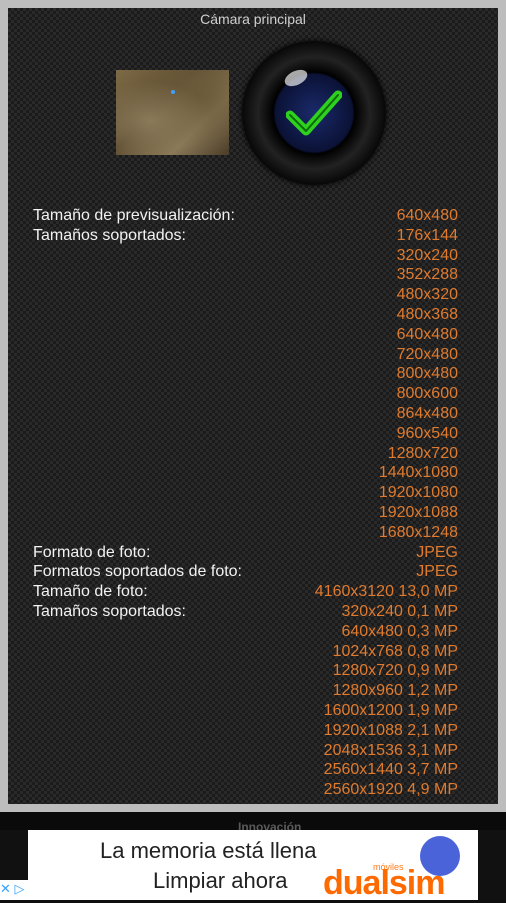 The width and height of the screenshot is (506, 903). I want to click on property-value: 1920x1088 2,1 MP, so click(390, 730).